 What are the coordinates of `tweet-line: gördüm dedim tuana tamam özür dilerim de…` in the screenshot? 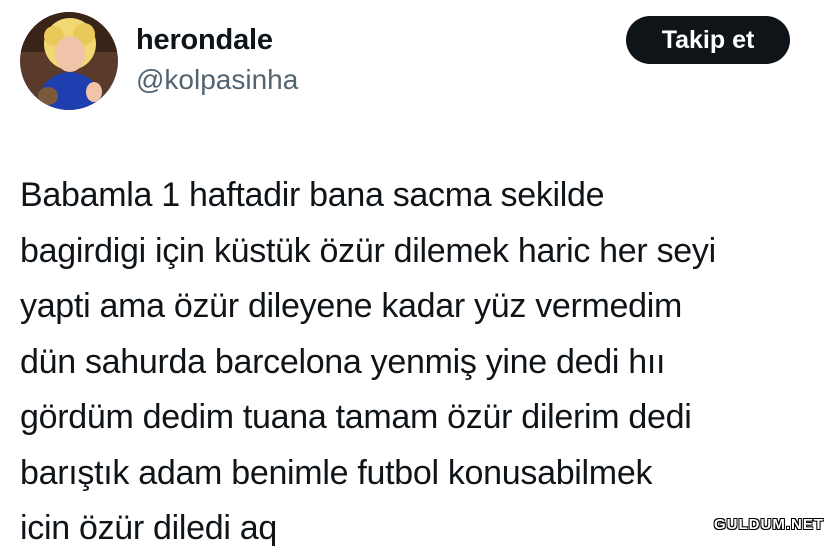 It's located at (356, 417).